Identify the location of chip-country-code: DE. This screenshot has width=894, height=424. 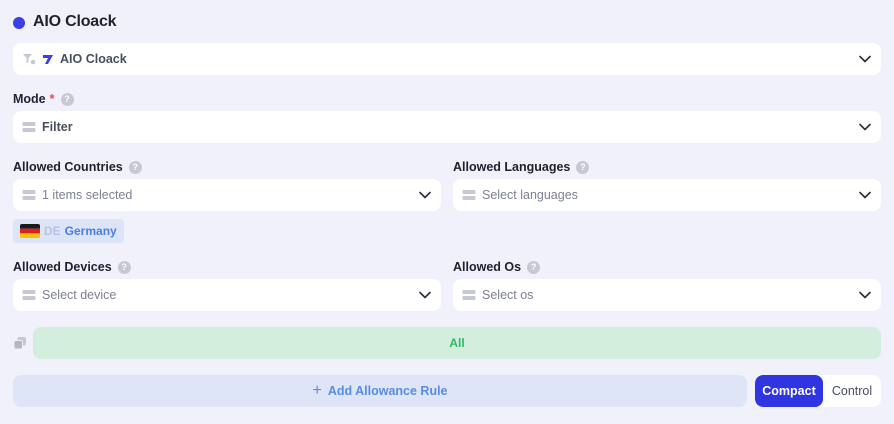
(52, 231).